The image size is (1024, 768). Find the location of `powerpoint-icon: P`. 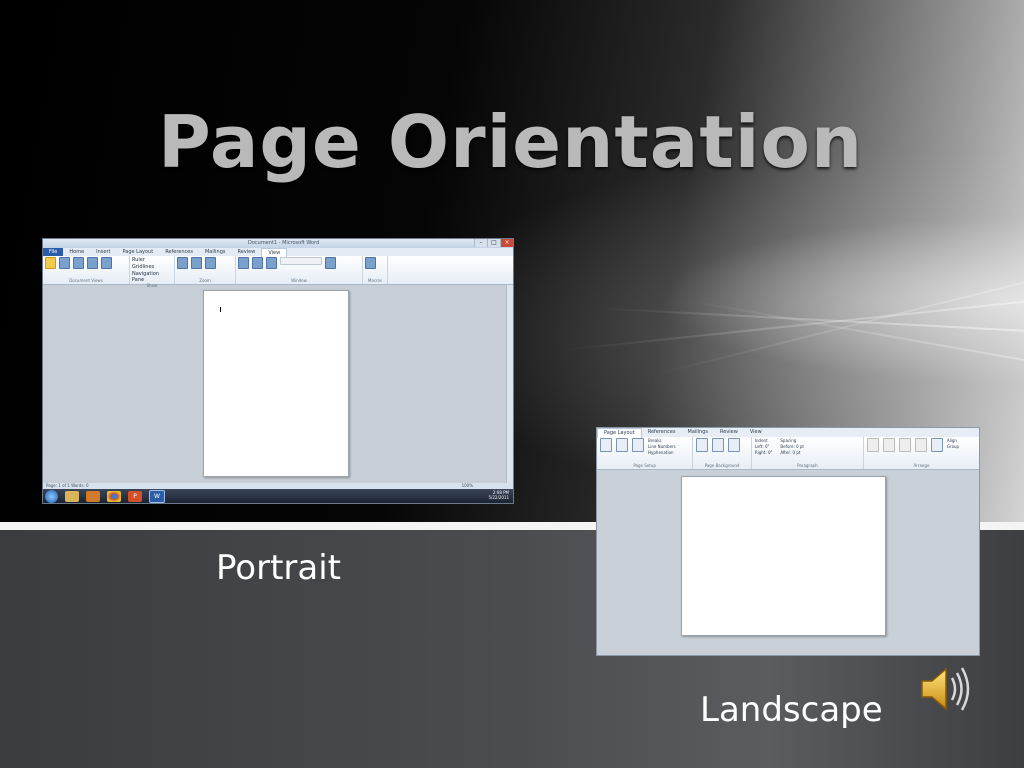

powerpoint-icon: P is located at coordinates (135, 496).